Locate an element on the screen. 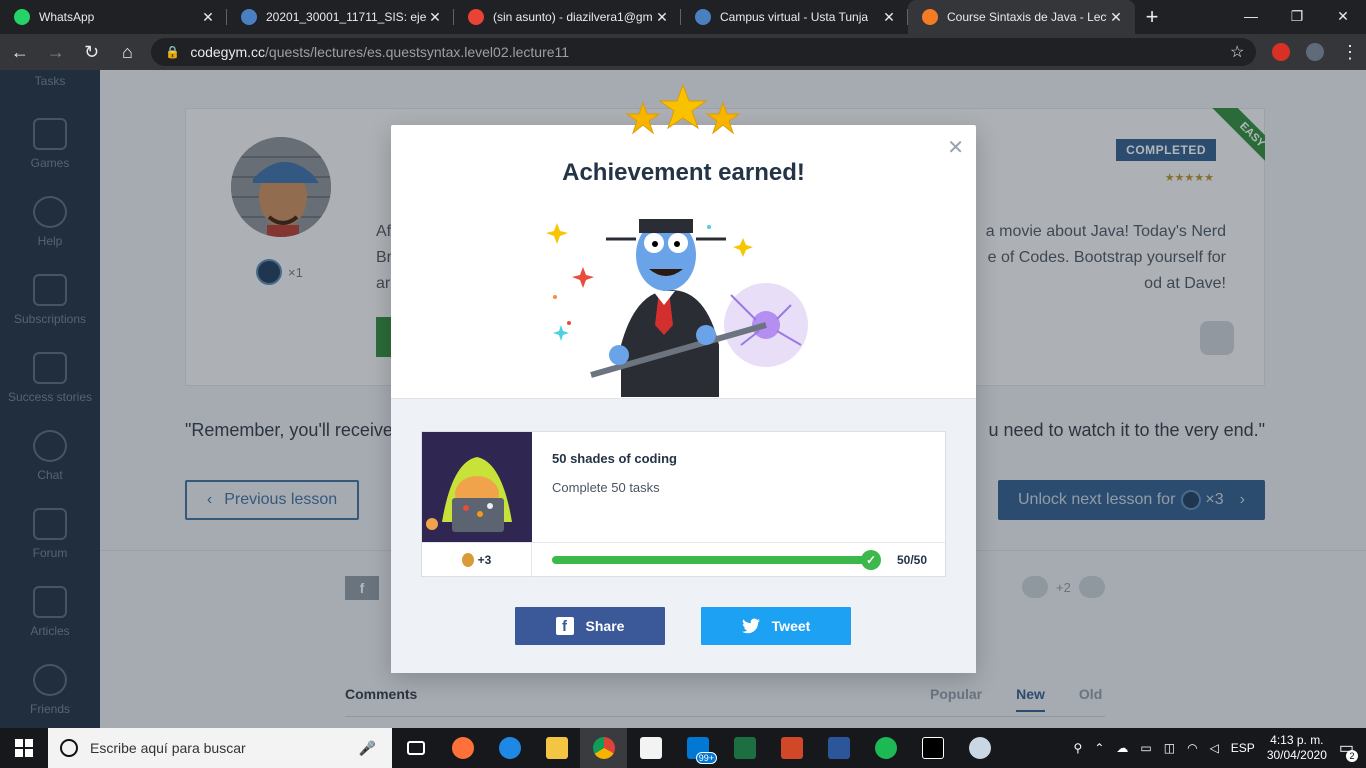 The width and height of the screenshot is (1366, 768). medal-icon is located at coordinates (467, 560).